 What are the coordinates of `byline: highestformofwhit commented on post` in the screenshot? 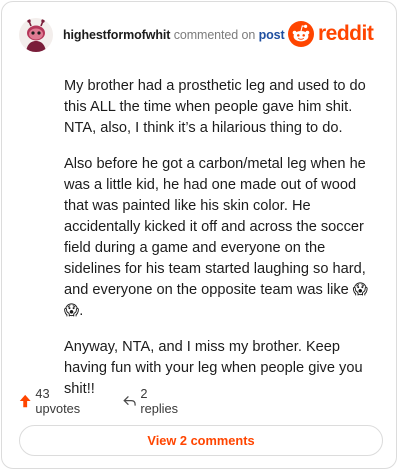 It's located at (174, 35).